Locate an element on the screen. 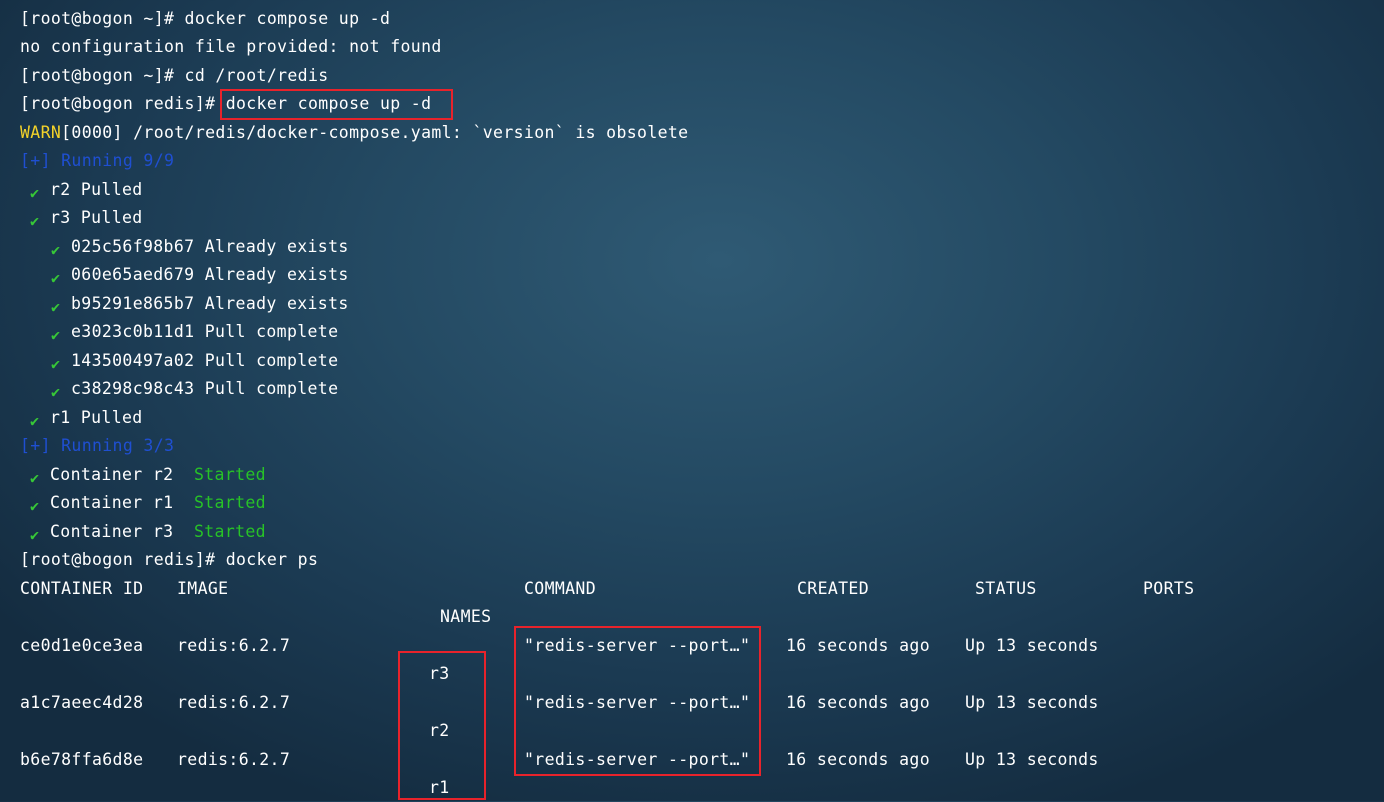 The height and width of the screenshot is (802, 1384). pull-status-text: r2 Pulled is located at coordinates (96, 189).